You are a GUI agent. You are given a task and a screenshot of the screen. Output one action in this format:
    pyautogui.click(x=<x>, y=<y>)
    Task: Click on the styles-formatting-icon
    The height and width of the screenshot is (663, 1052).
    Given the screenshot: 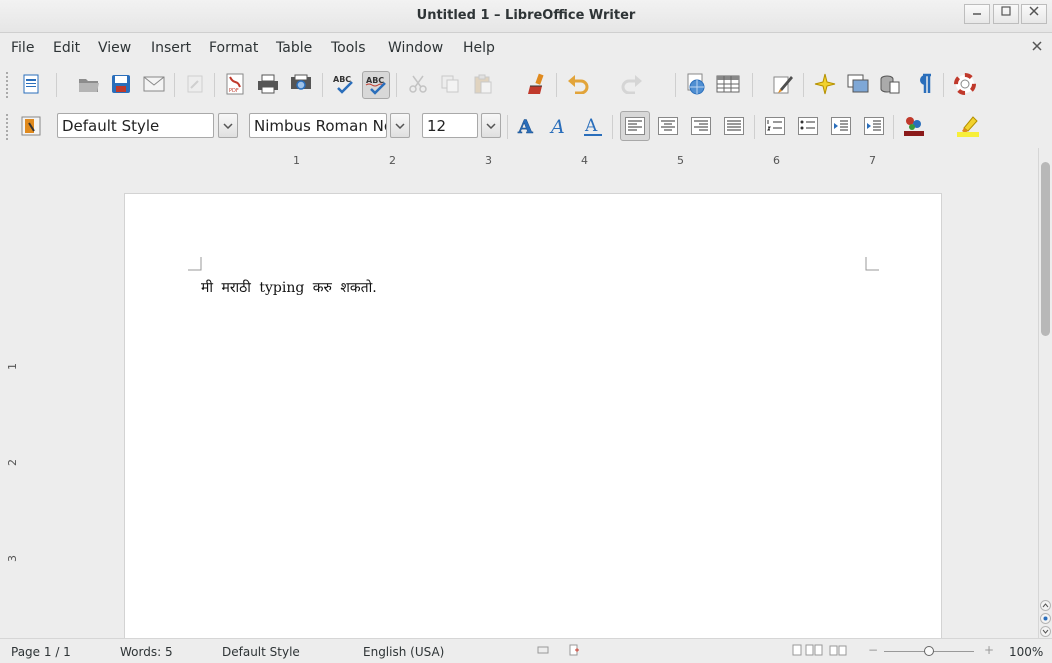 What is the action you would take?
    pyautogui.click(x=31, y=126)
    